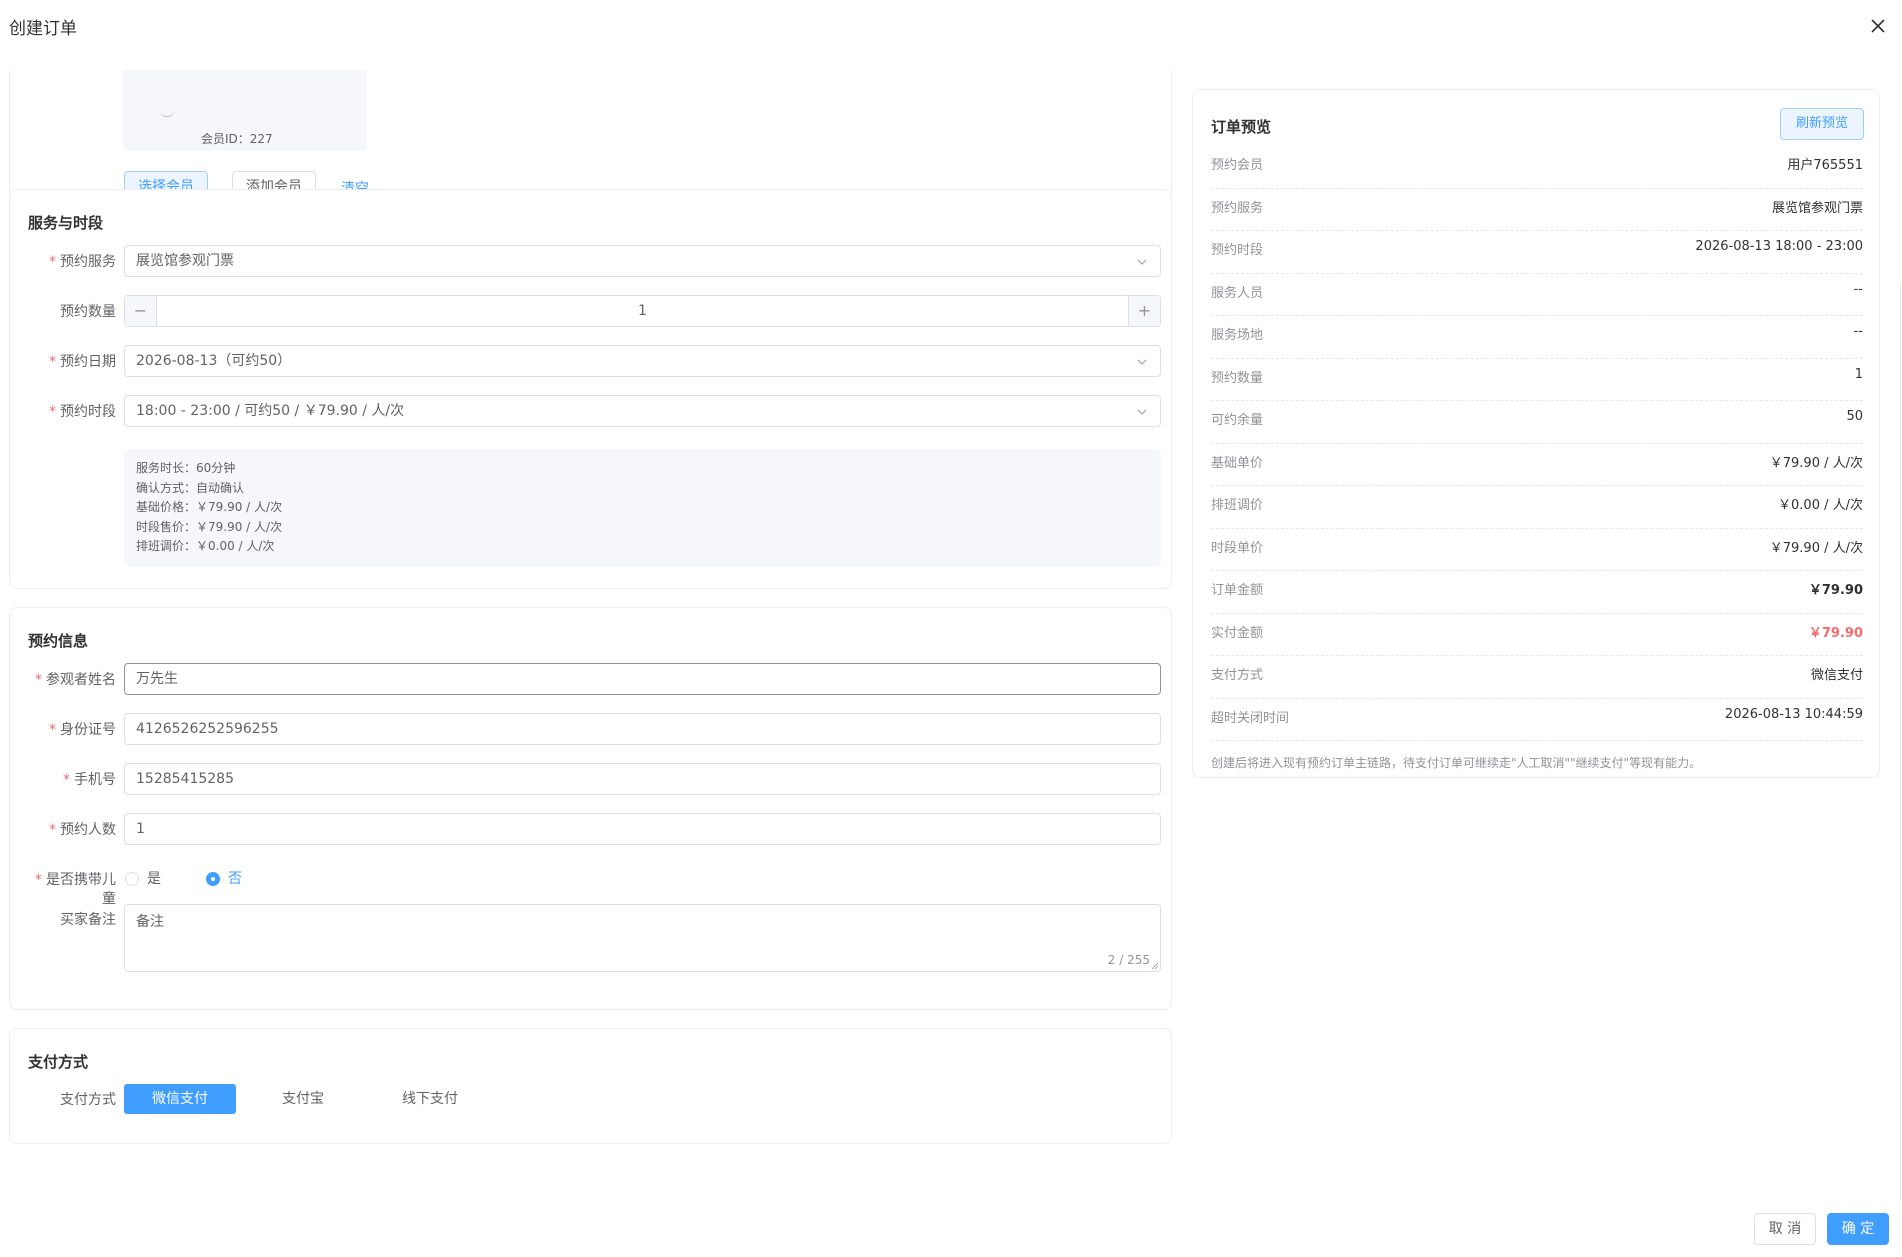 The height and width of the screenshot is (1257, 1902). Describe the element at coordinates (1537, 295) in the screenshot. I see `preview-row: 服务人员 --` at that location.